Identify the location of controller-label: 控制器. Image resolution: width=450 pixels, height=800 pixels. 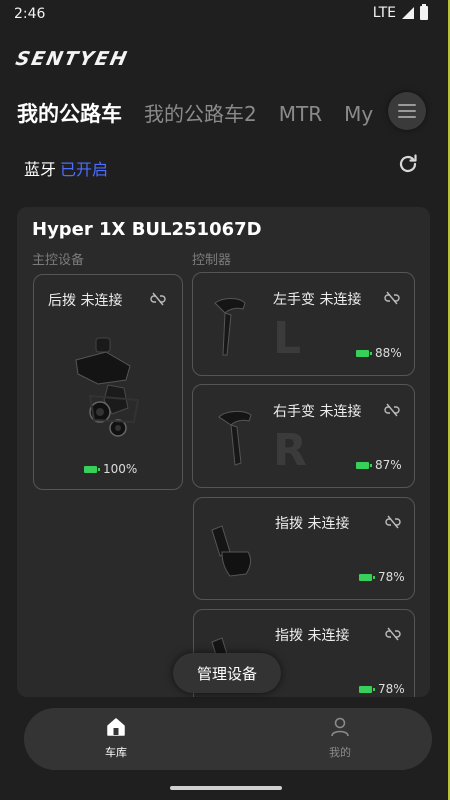
(212, 260).